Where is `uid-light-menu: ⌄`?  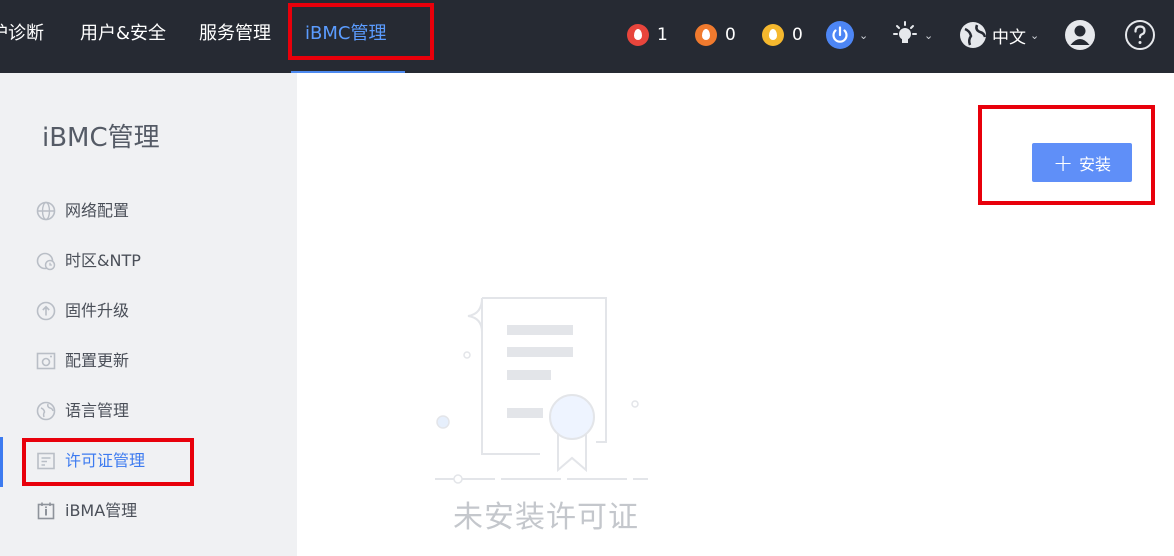
uid-light-menu: ⌄ is located at coordinates (911, 35).